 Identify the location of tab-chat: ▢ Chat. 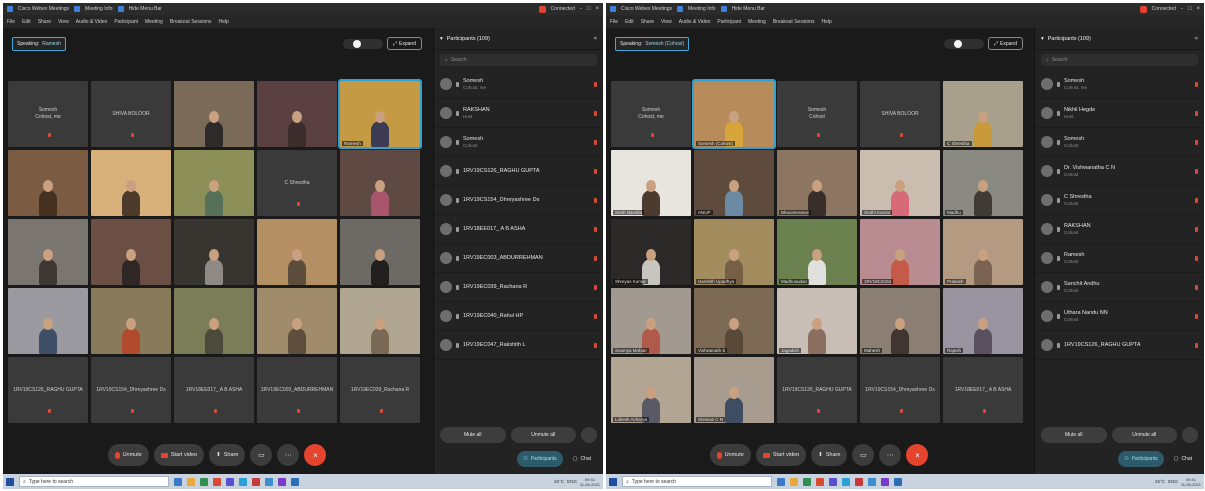
(1183, 459).